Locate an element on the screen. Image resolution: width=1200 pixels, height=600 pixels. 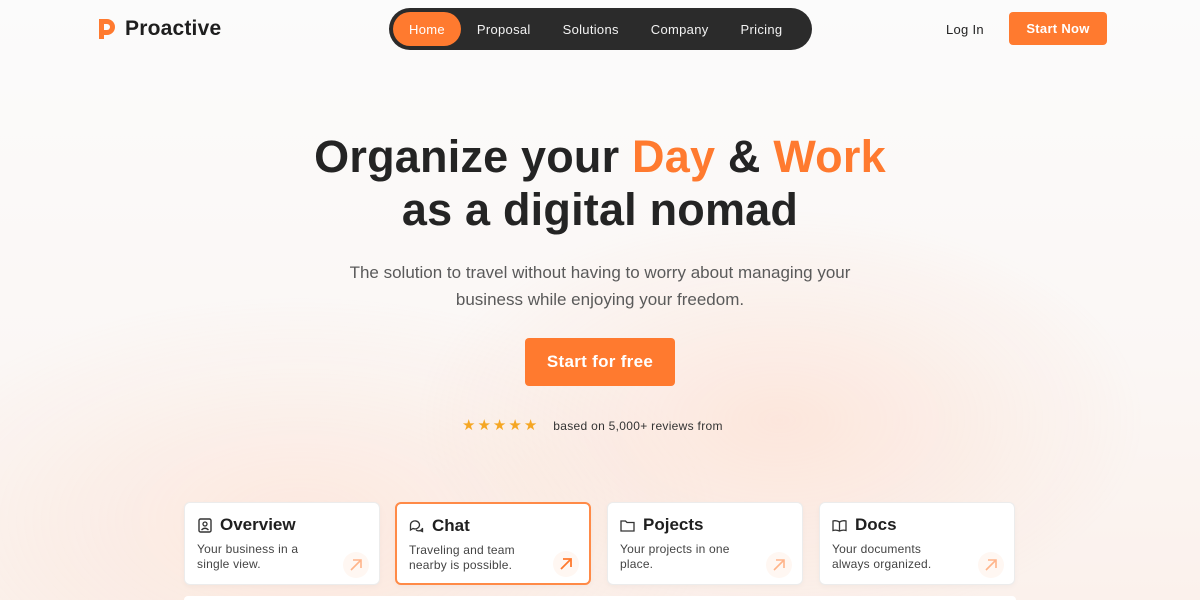
card-description: Your documents always organized. is located at coordinates (882, 556).